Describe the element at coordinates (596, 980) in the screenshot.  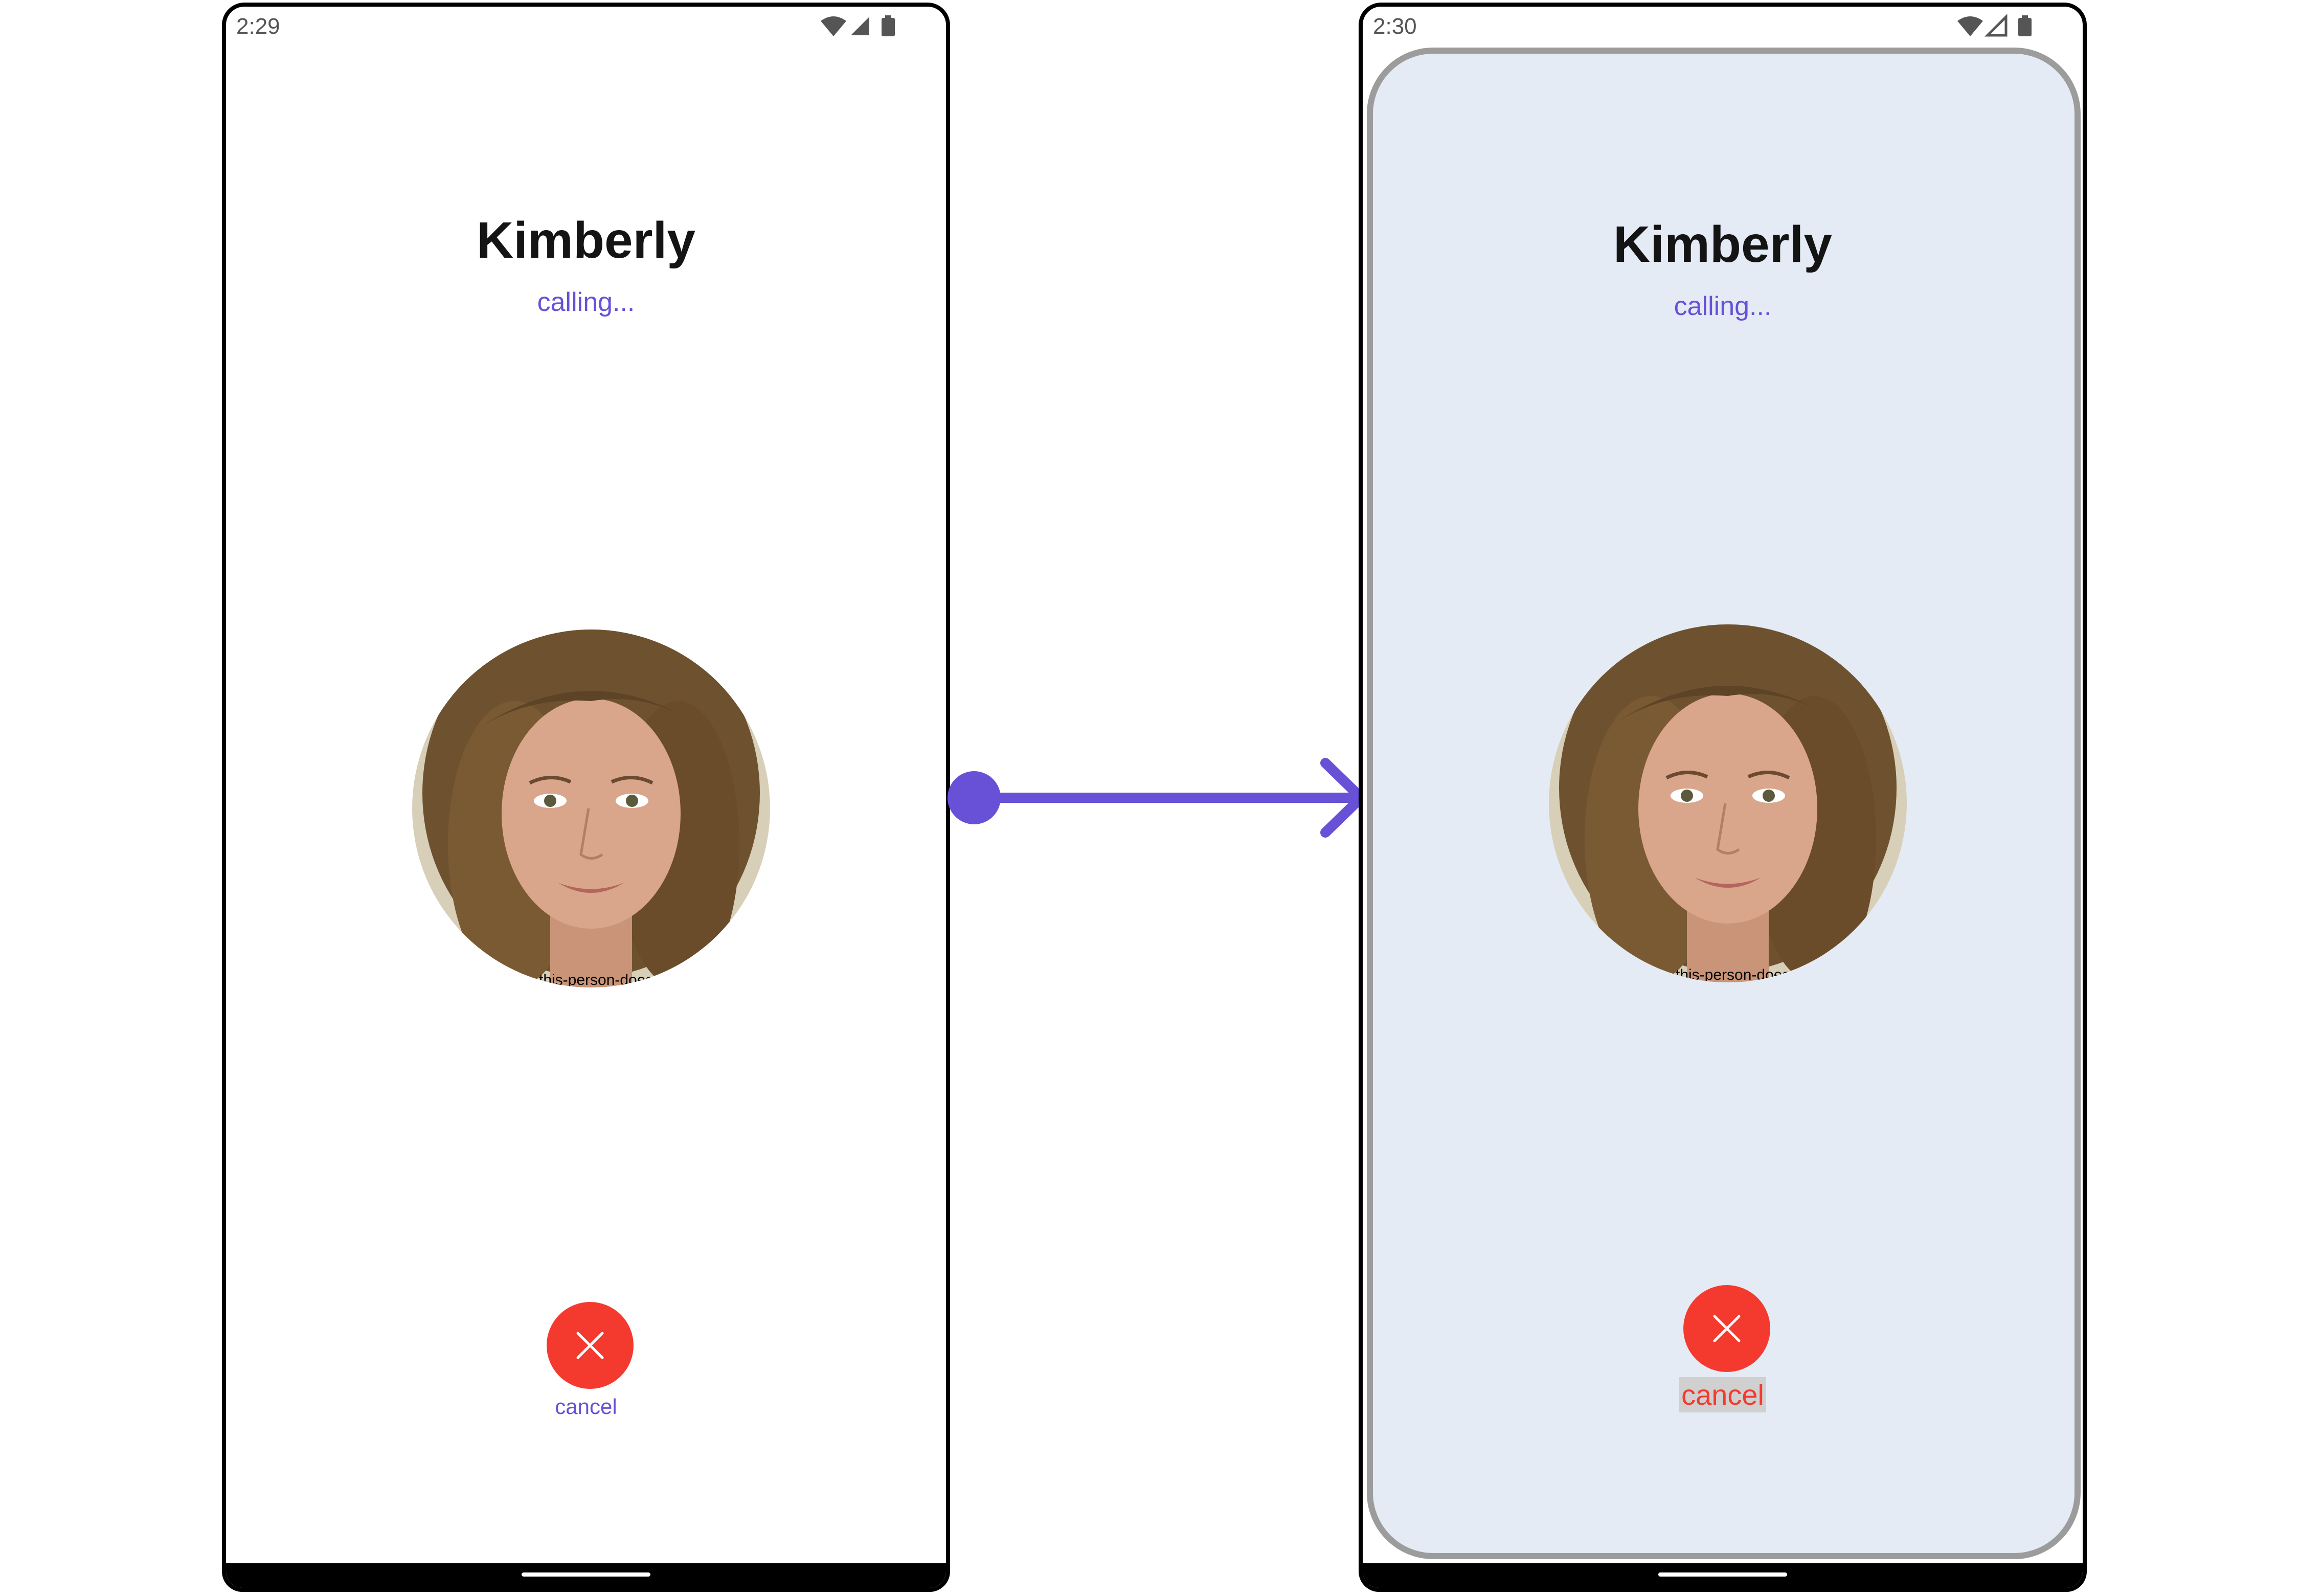
I see `avatar-watermark: this-person-does` at that location.